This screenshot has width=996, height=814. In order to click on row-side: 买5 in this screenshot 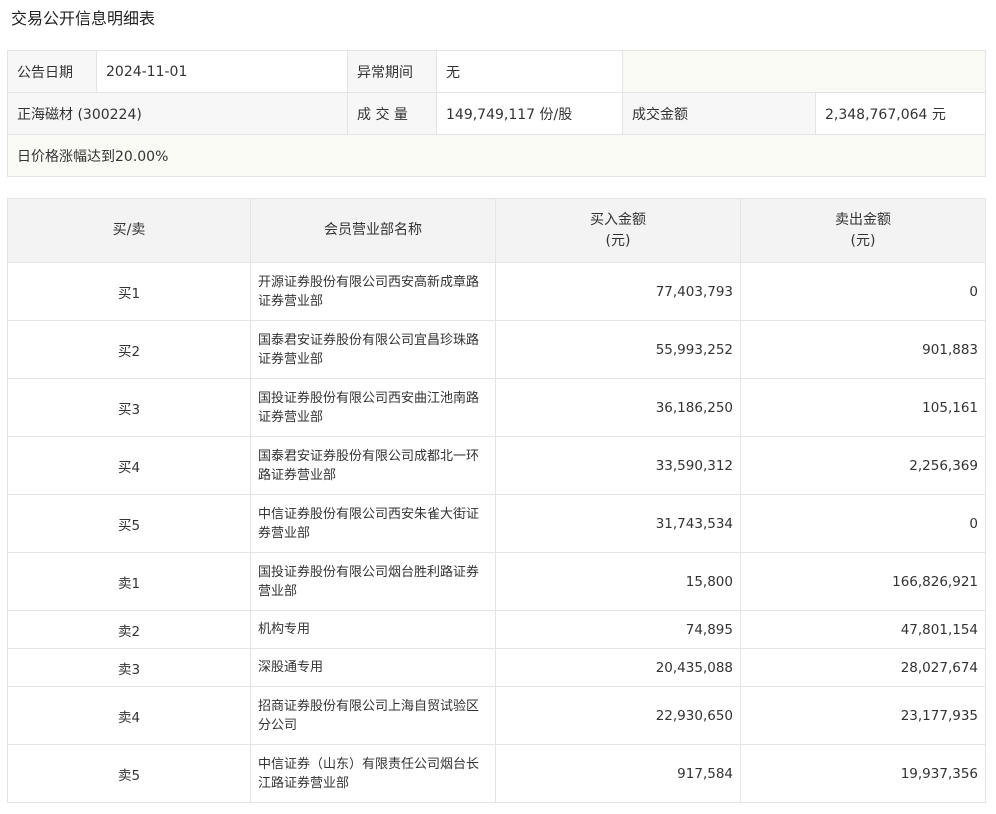, I will do `click(129, 523)`.